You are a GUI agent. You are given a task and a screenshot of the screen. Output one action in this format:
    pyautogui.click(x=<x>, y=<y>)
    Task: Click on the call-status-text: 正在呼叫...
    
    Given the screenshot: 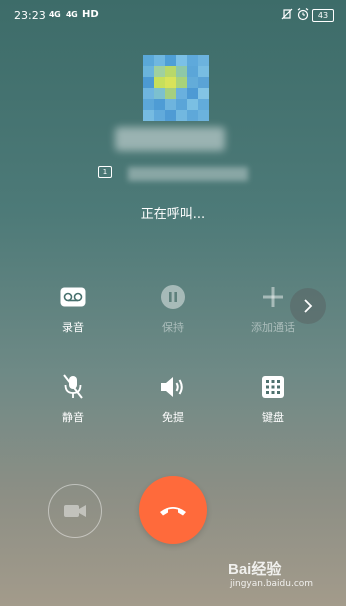 What is the action you would take?
    pyautogui.click(x=173, y=214)
    